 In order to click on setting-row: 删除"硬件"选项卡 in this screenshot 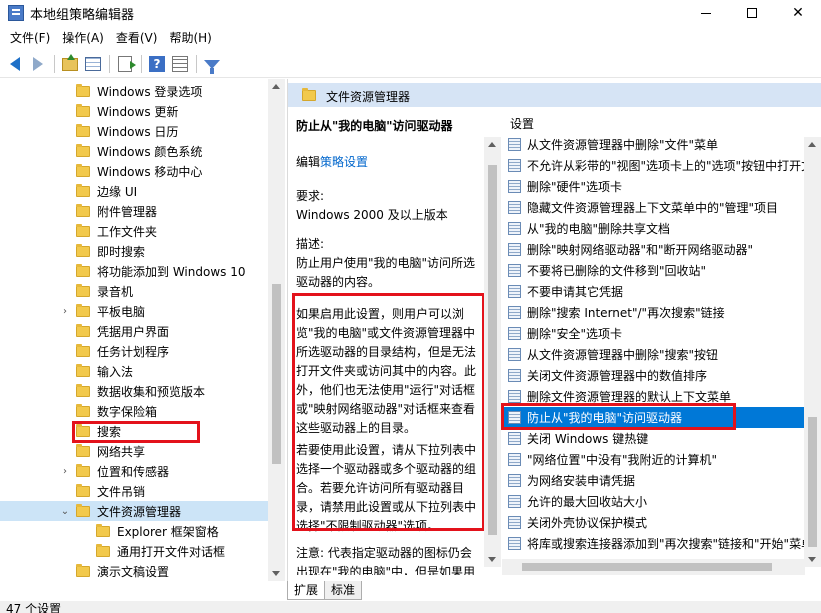, I will do `click(654, 186)`.